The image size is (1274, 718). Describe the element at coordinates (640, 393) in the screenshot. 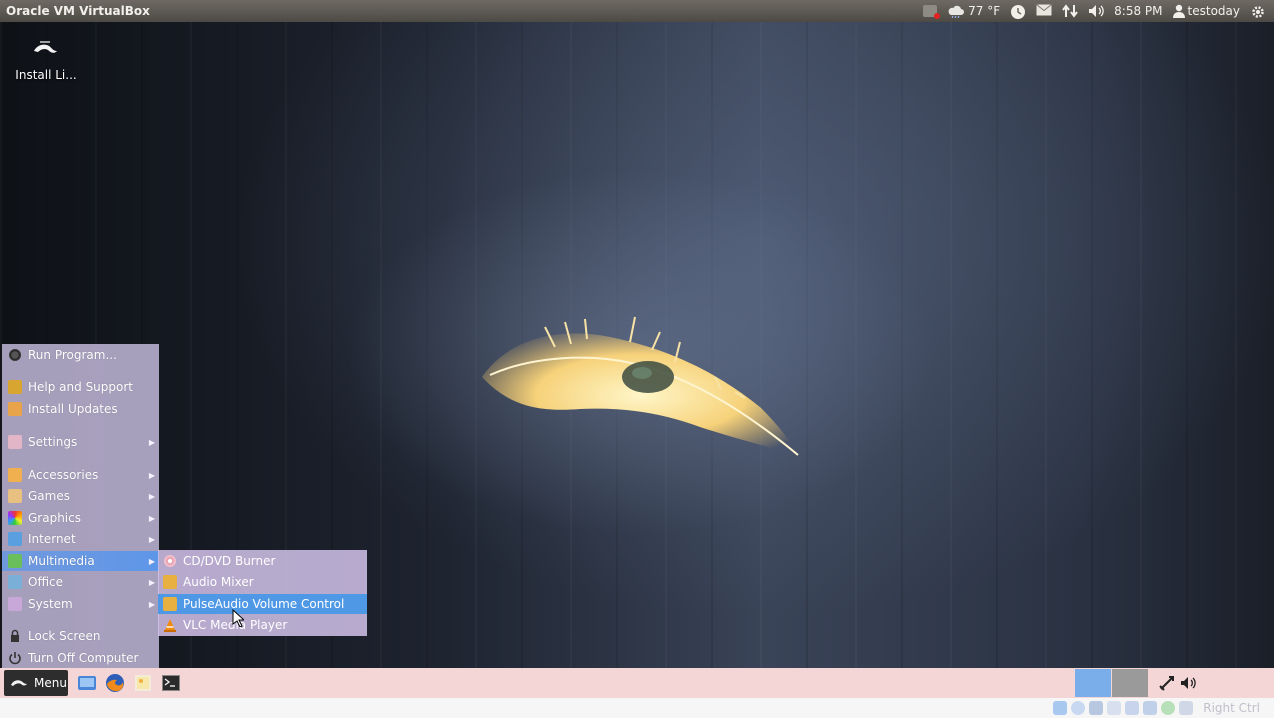

I see `feather-wallpaper-image` at that location.